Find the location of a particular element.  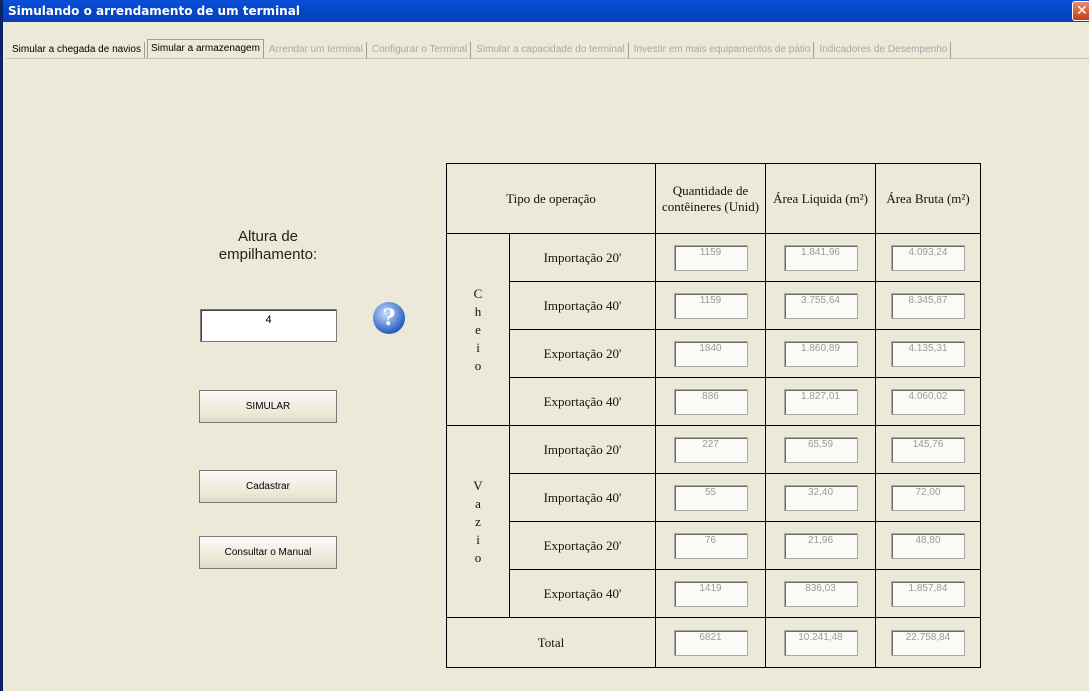

bruta-field: 4.093,24 is located at coordinates (928, 257).